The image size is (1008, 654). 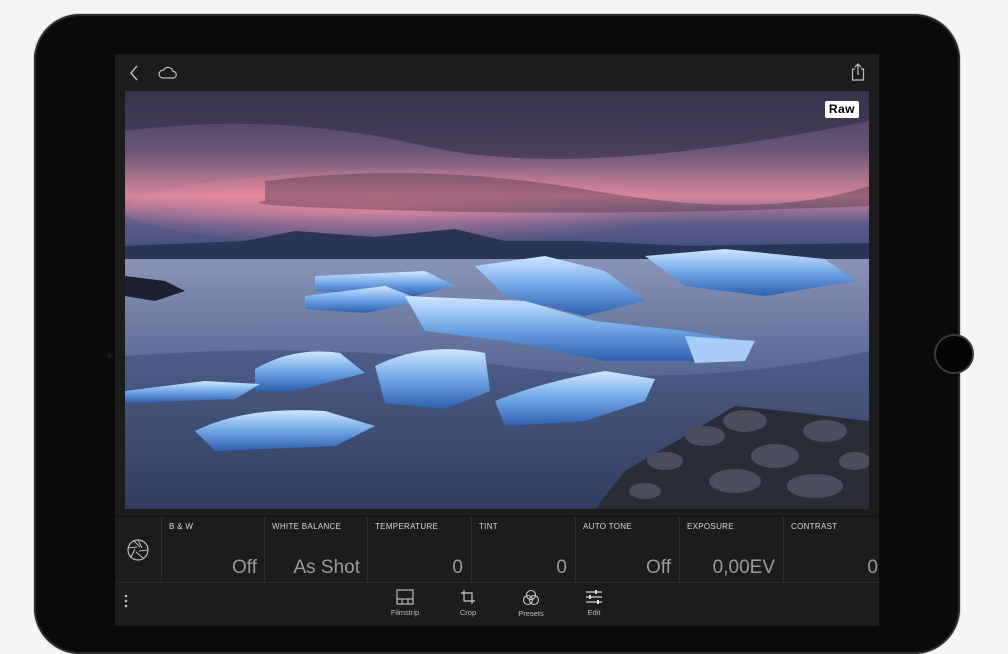 I want to click on adjust-bw: B & W Off, so click(x=212, y=550).